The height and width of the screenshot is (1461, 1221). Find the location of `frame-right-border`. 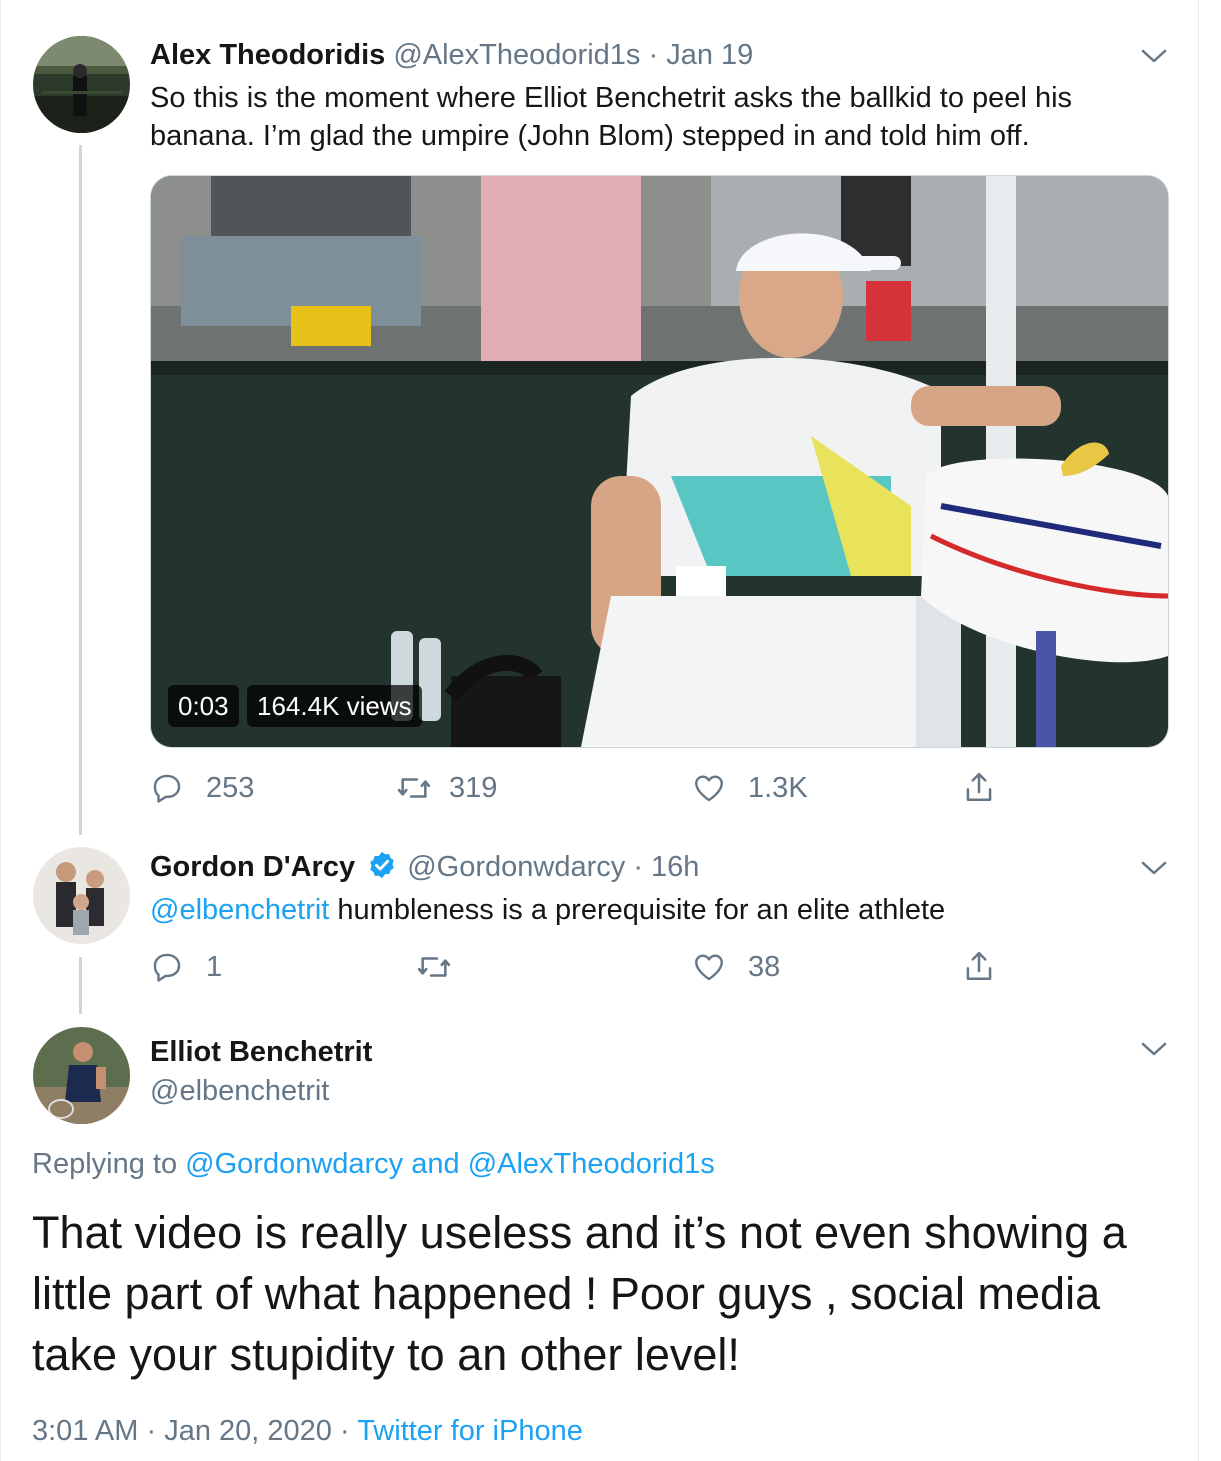

frame-right-border is located at coordinates (1198, 730).